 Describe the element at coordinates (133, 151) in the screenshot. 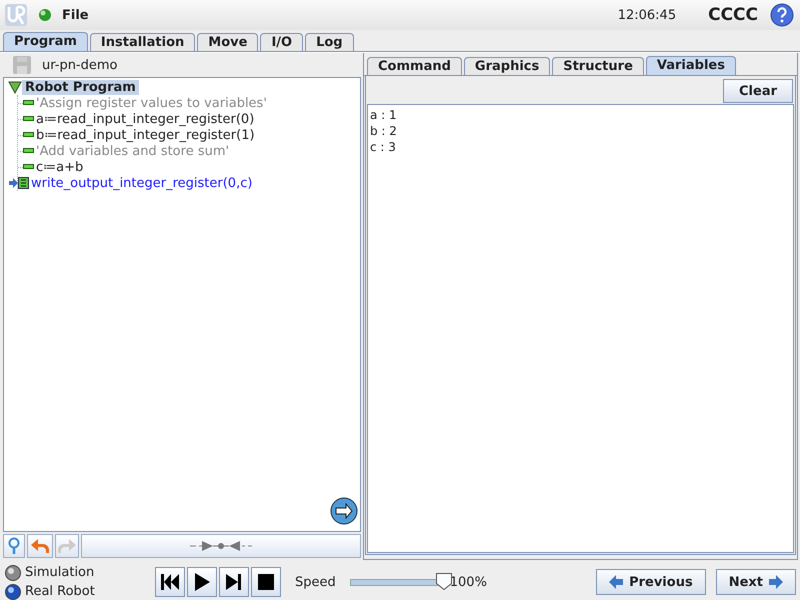

I see `program-line: 'Add variables and store sum'` at that location.